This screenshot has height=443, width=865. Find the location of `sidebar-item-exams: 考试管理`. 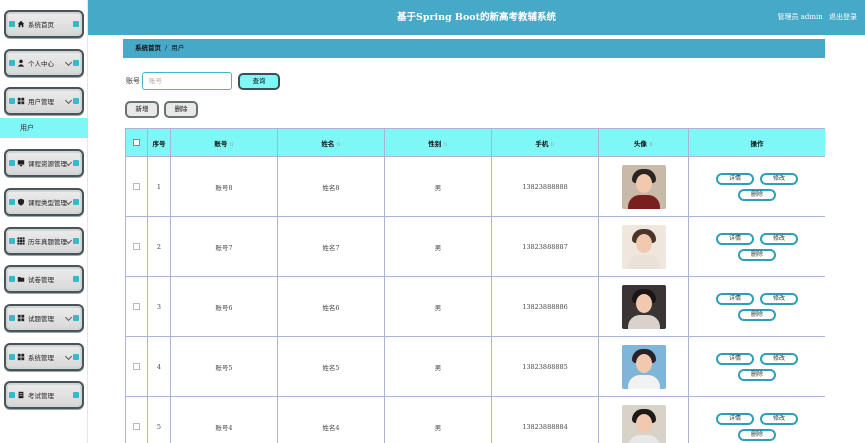

sidebar-item-exams: 考试管理 is located at coordinates (44, 395).